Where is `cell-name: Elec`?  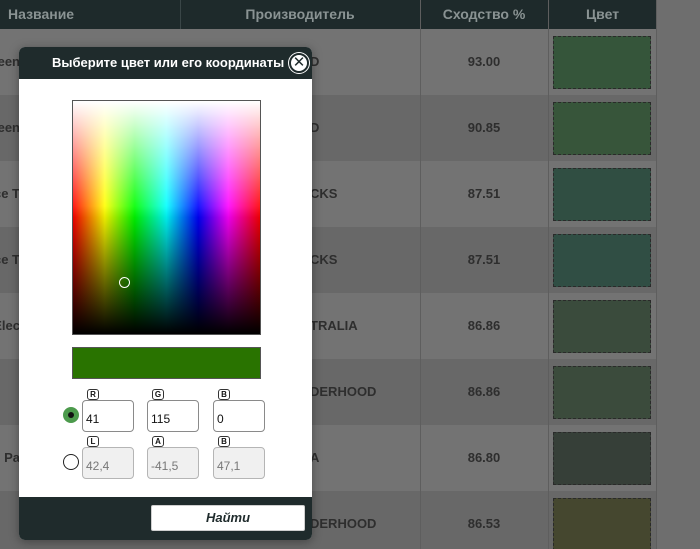 cell-name: Elec is located at coordinates (10, 325).